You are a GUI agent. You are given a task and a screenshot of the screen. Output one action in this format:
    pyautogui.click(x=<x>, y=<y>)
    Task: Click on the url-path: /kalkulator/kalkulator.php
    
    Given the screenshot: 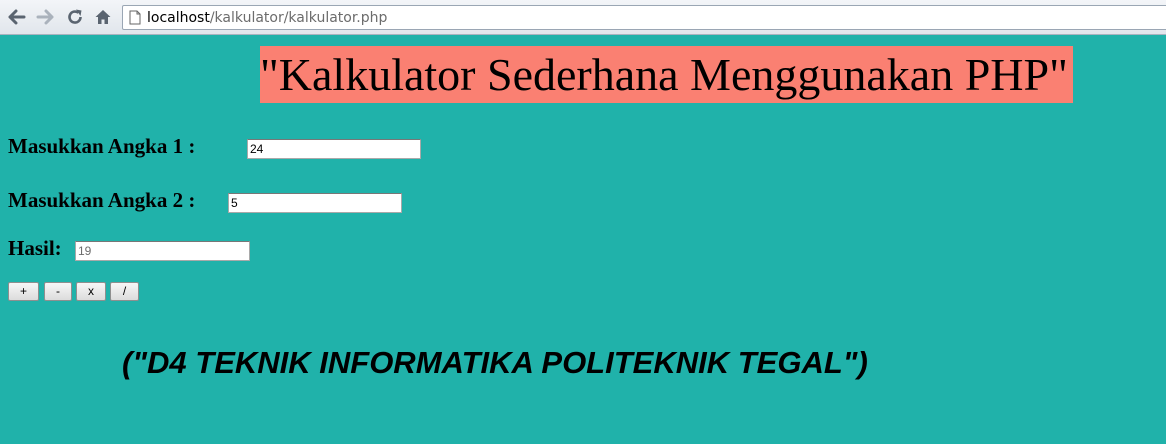 What is the action you would take?
    pyautogui.click(x=298, y=17)
    